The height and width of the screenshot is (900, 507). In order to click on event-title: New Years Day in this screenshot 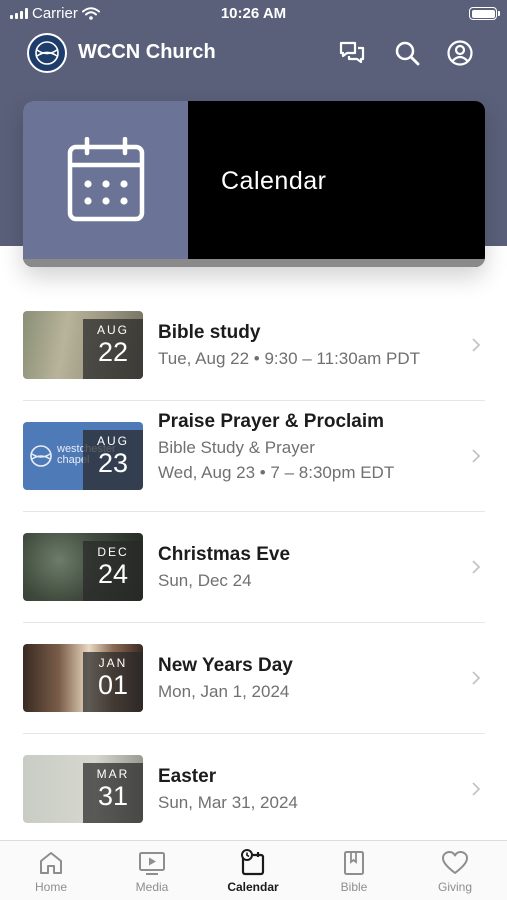, I will do `click(225, 665)`.